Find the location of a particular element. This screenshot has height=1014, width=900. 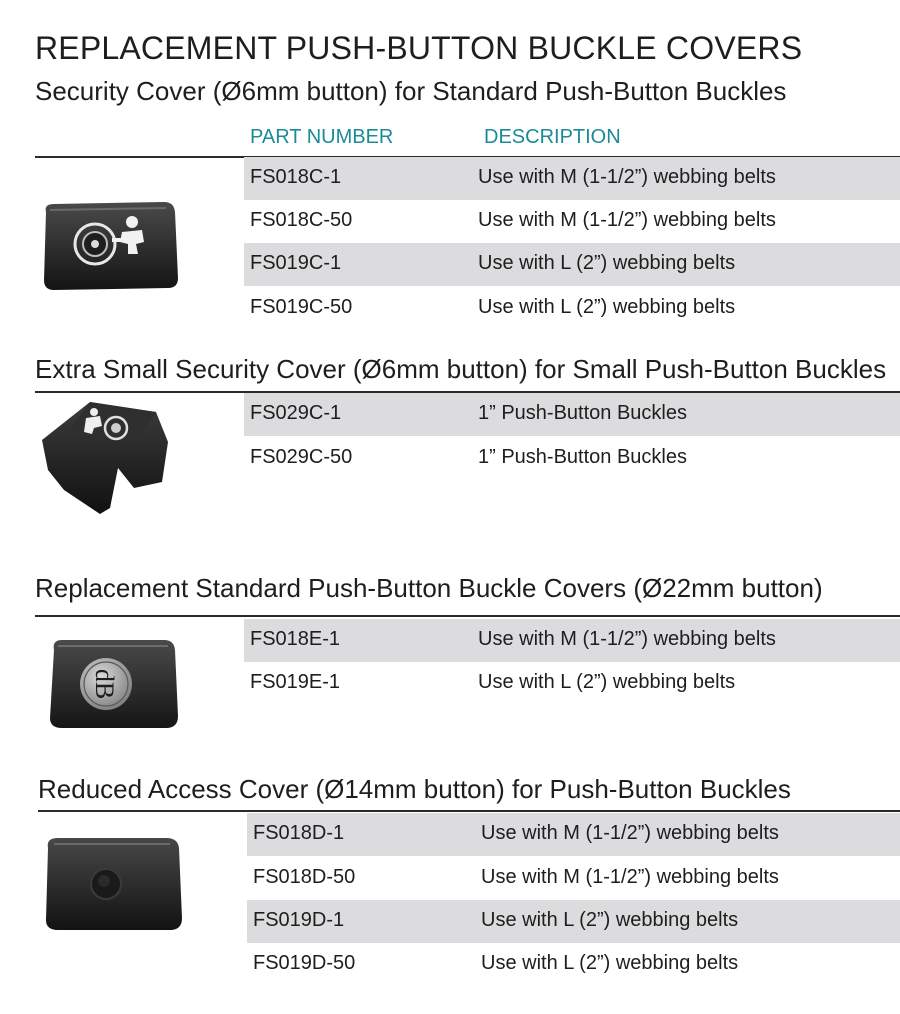

part-number: FS019C-50 is located at coordinates (301, 307).